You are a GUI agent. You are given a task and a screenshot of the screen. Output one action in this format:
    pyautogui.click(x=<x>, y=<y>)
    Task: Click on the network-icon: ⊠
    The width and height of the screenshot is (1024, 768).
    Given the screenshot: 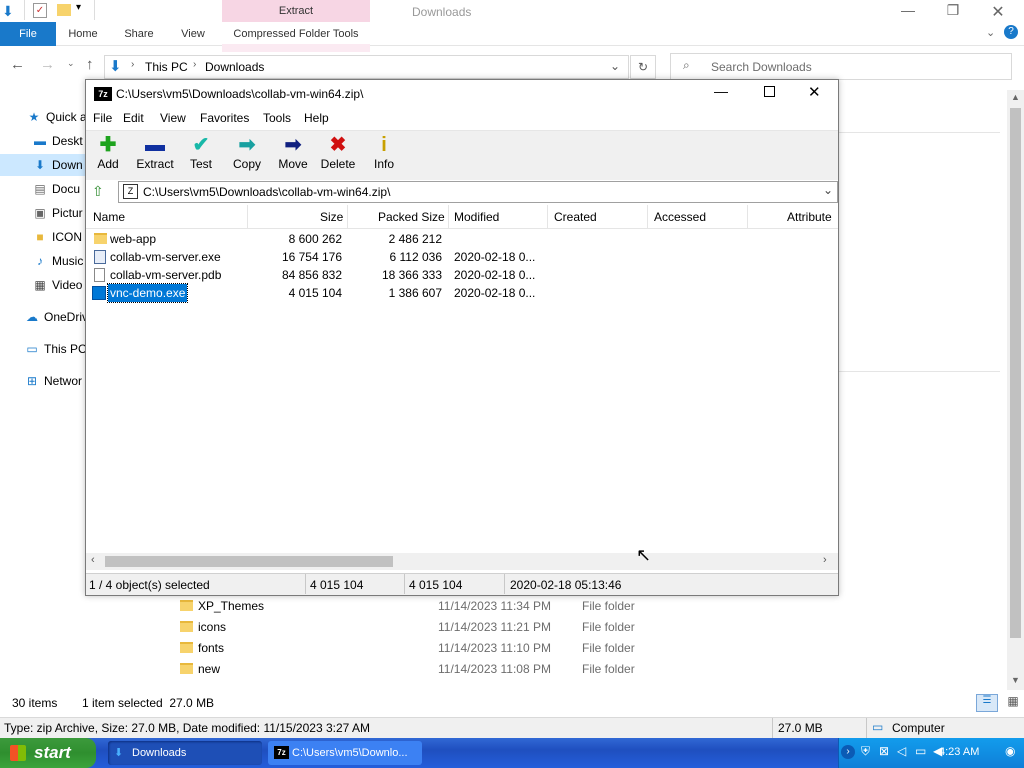 What is the action you would take?
    pyautogui.click(x=884, y=751)
    